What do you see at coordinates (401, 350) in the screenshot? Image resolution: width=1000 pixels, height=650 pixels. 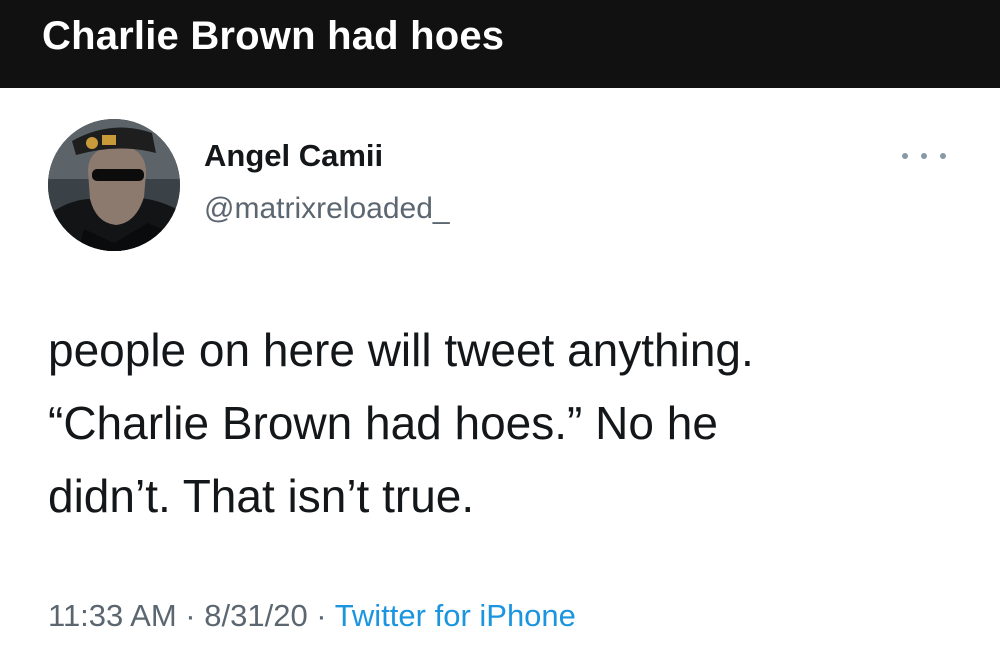 I see `tweet-text-line: people on here will tweet anything.` at bounding box center [401, 350].